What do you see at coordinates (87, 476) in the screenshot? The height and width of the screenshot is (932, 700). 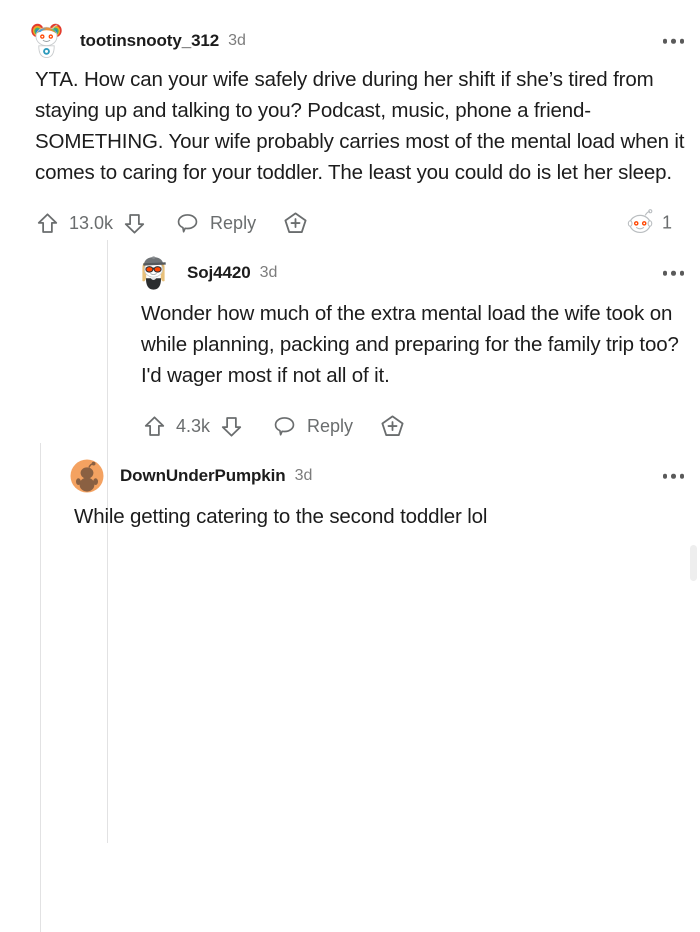 I see `avatar-orange-snoo` at bounding box center [87, 476].